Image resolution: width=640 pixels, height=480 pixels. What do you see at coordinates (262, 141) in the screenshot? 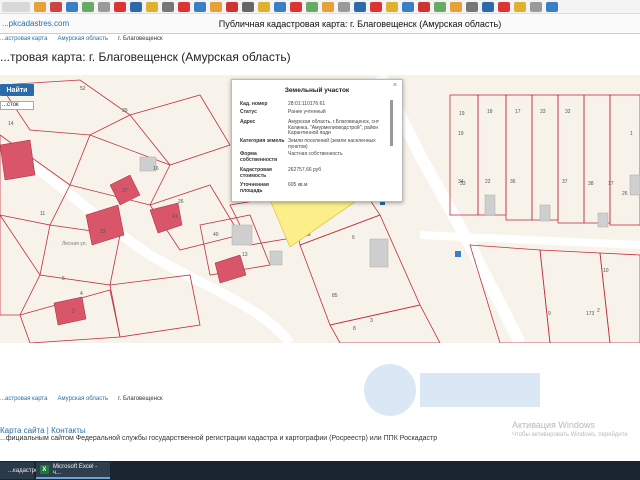
I see `popup-label: Категория земель` at bounding box center [262, 141].